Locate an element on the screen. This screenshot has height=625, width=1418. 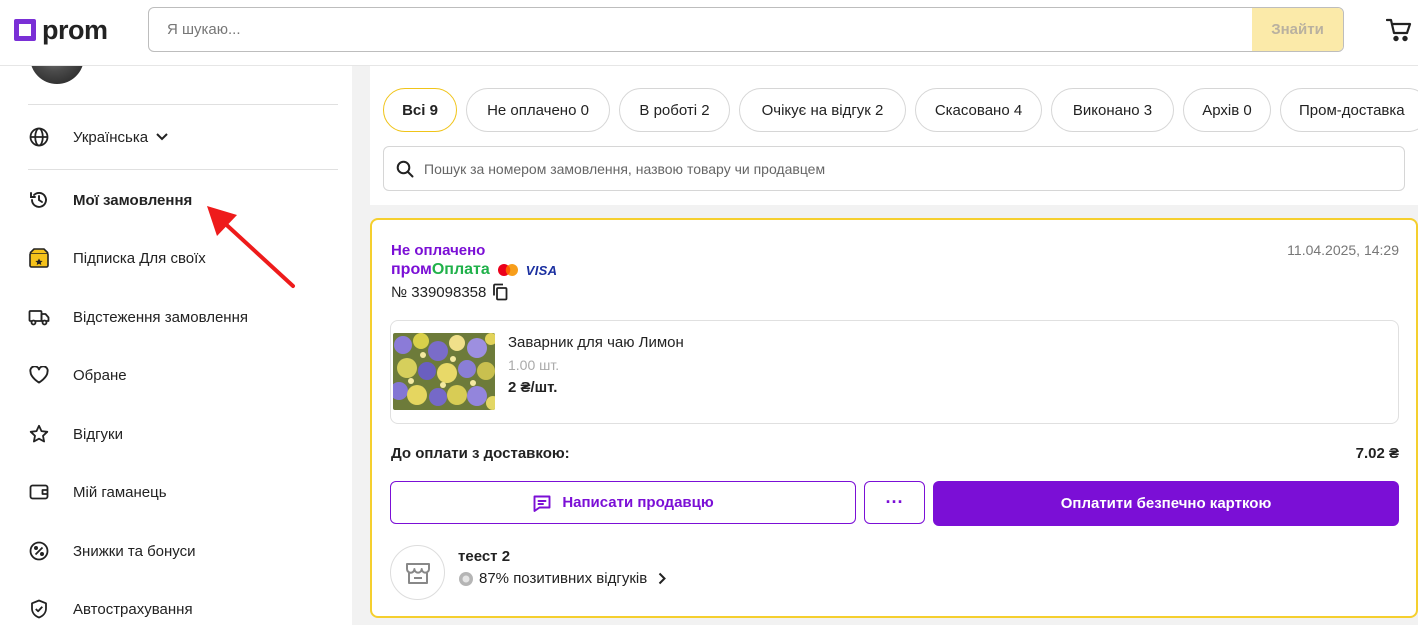
sidebar-item-wallet: Мій гаманець is located at coordinates (183, 492).